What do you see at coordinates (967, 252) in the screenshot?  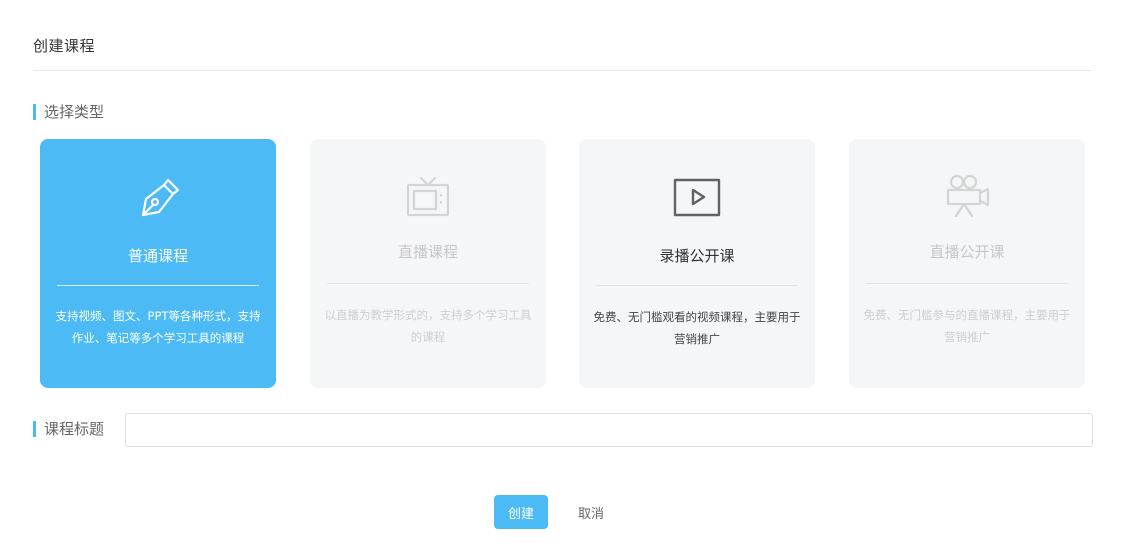 I see `course-type-name: 直播公开课` at bounding box center [967, 252].